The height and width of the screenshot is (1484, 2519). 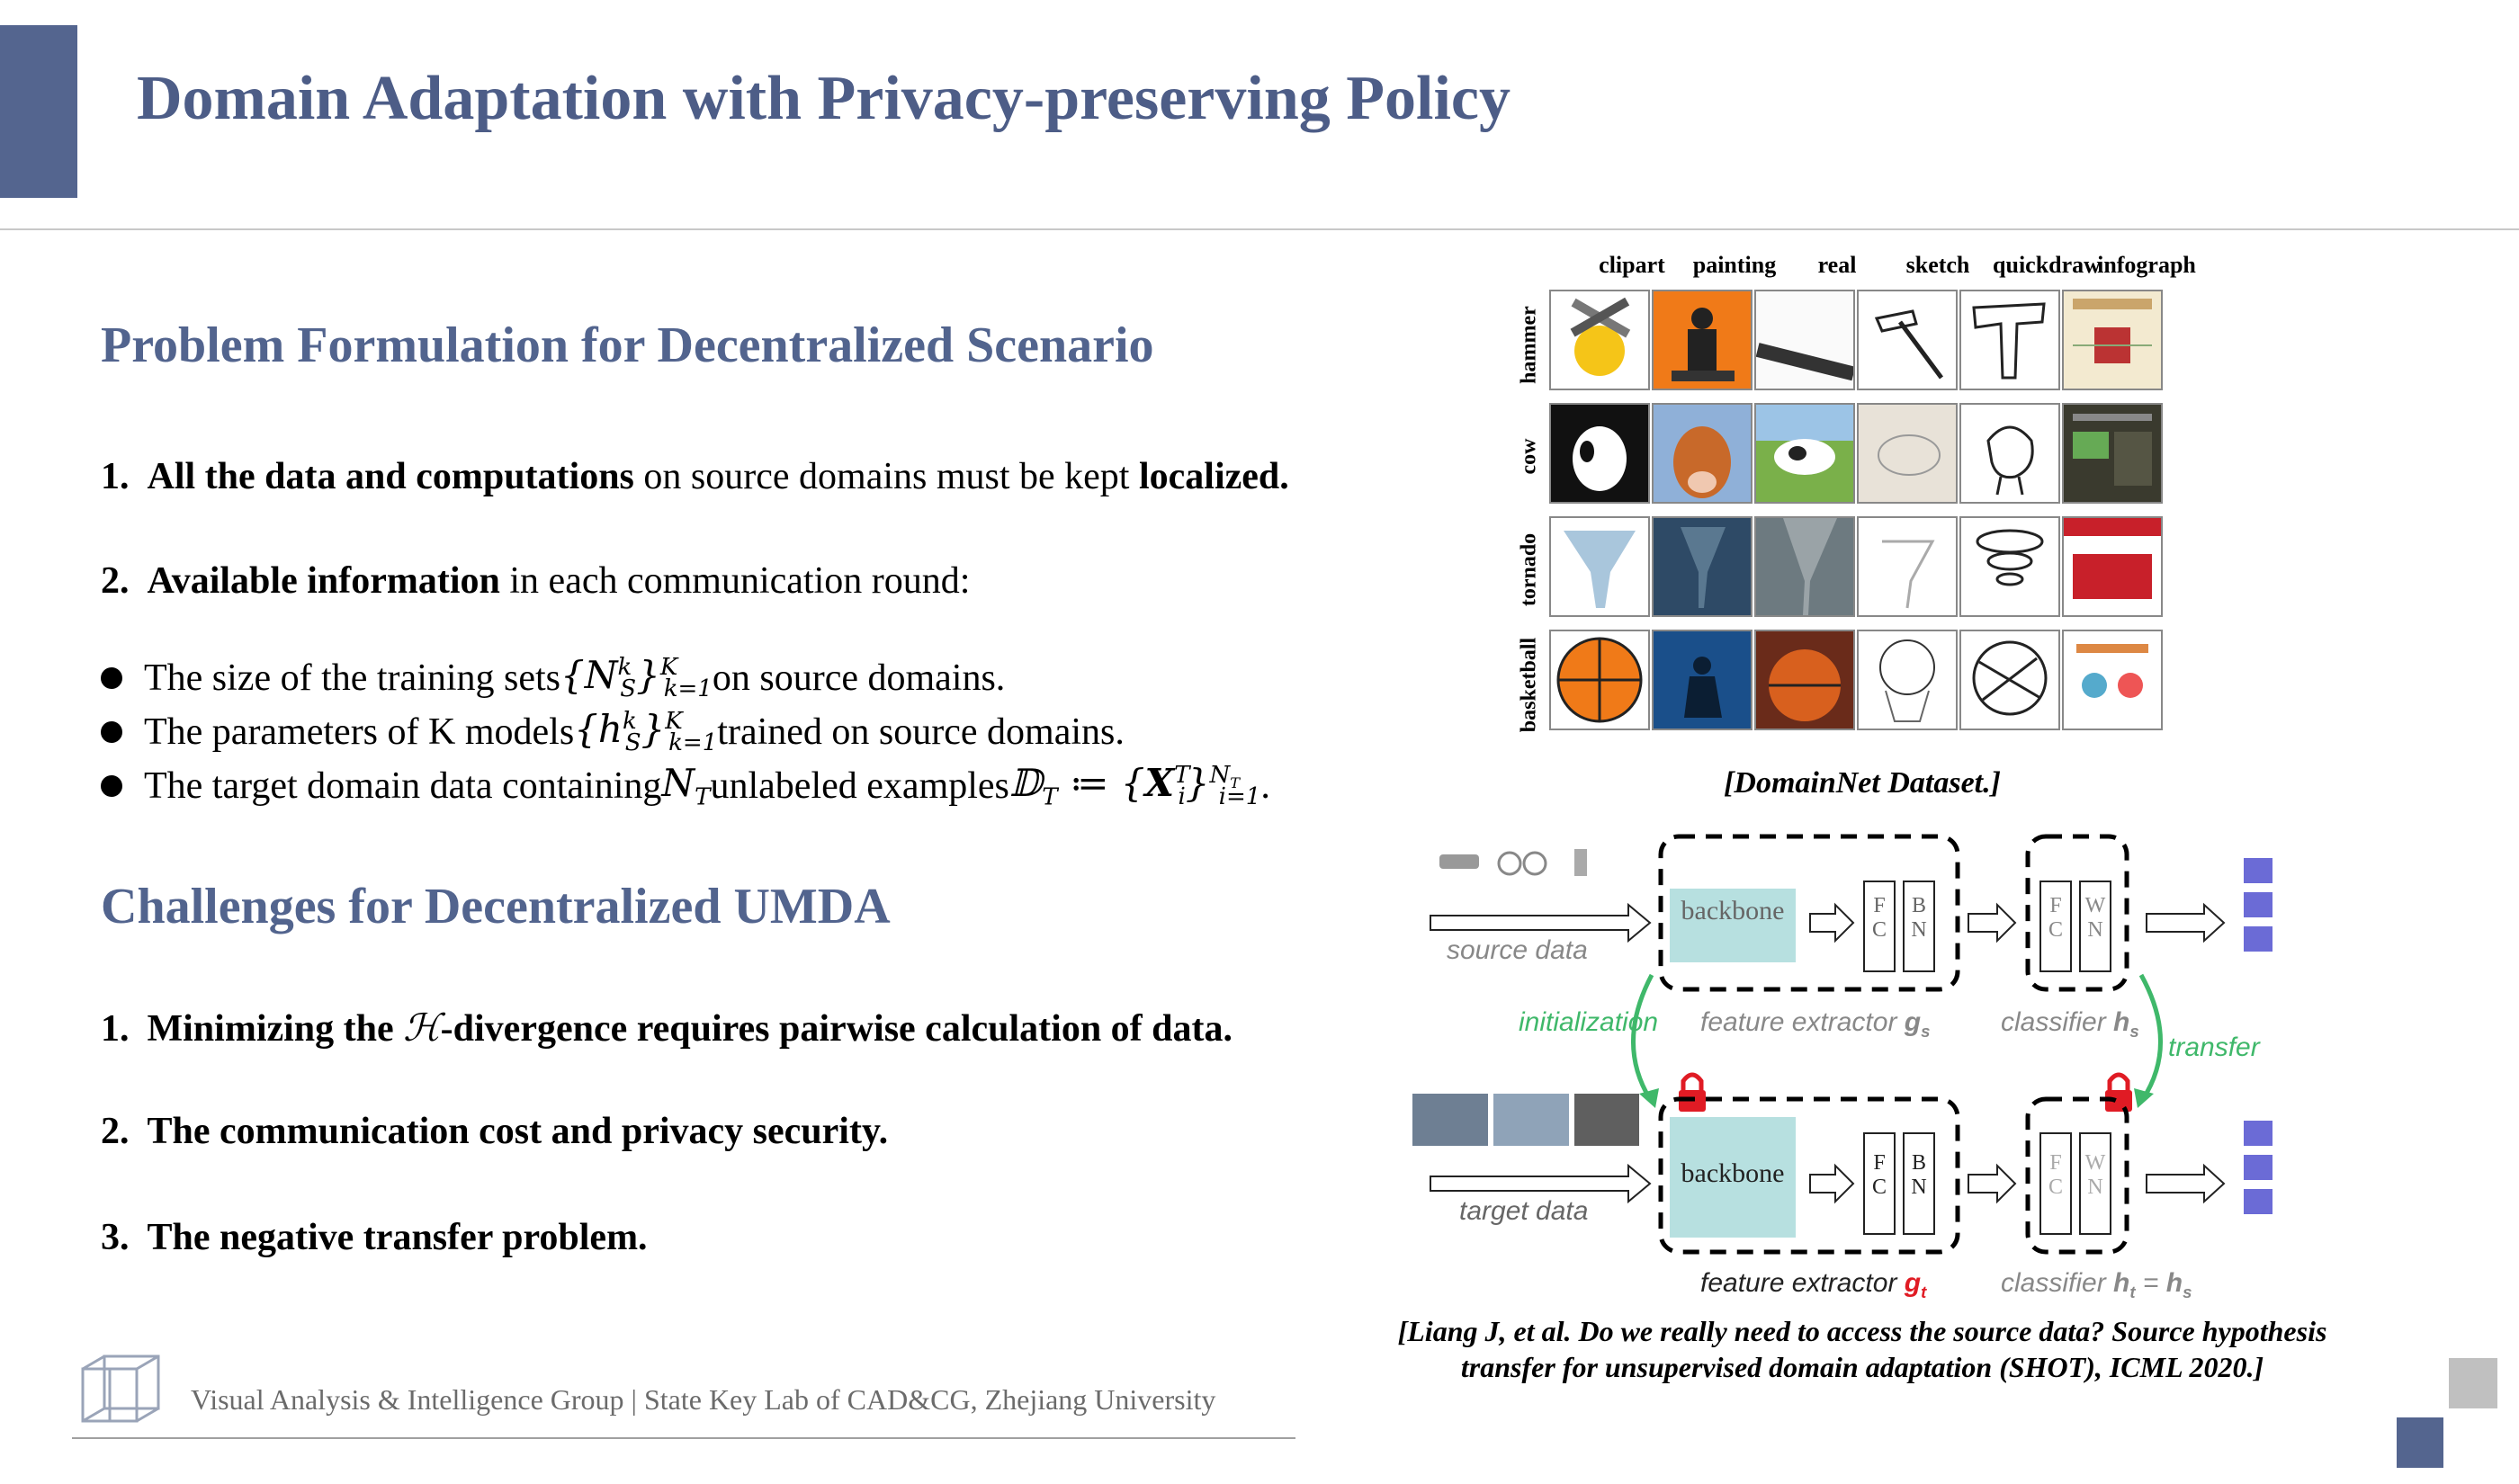 I want to click on bullet-text: unlabeled examples, so click(x=860, y=785).